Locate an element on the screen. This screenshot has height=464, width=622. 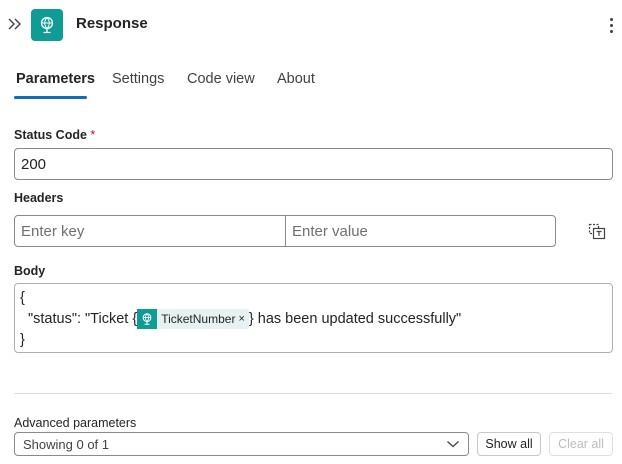
body-line-1: { is located at coordinates (22, 298).